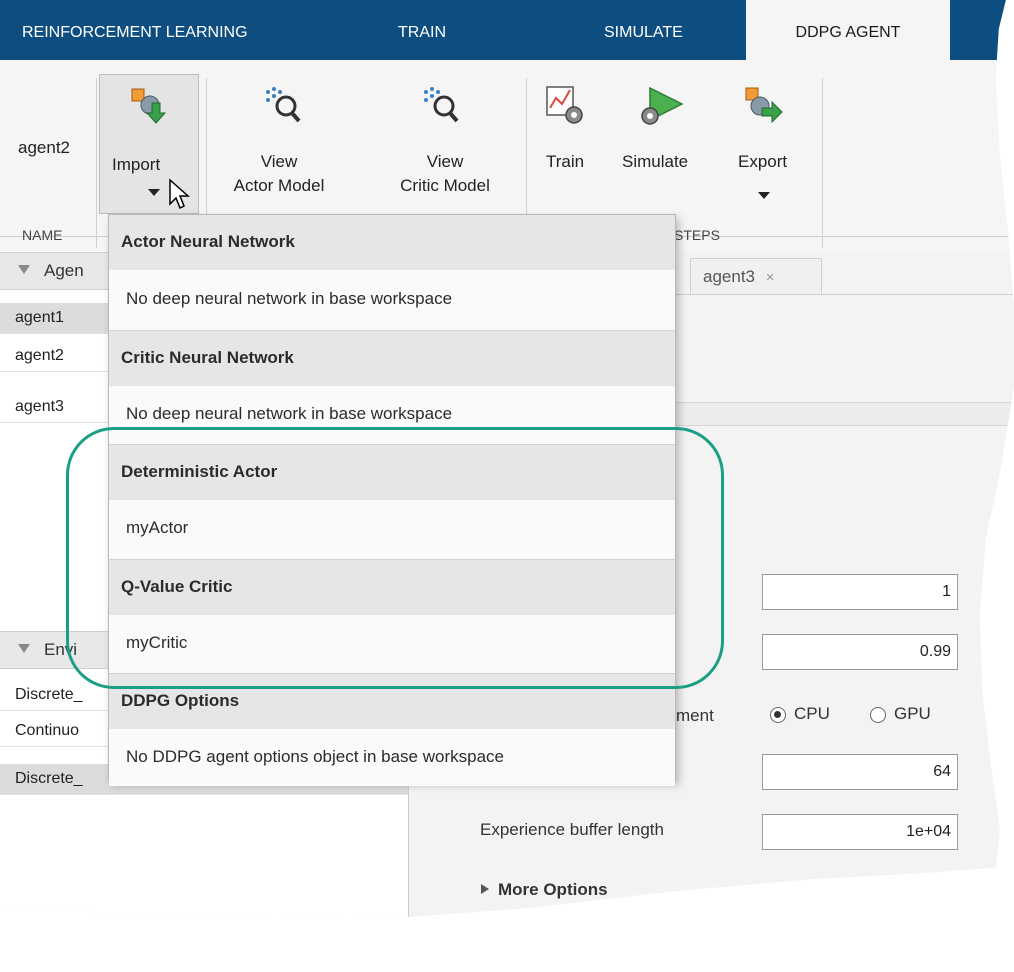  I want to click on dropdown-section-header: Deterministic Actor, so click(392, 472).